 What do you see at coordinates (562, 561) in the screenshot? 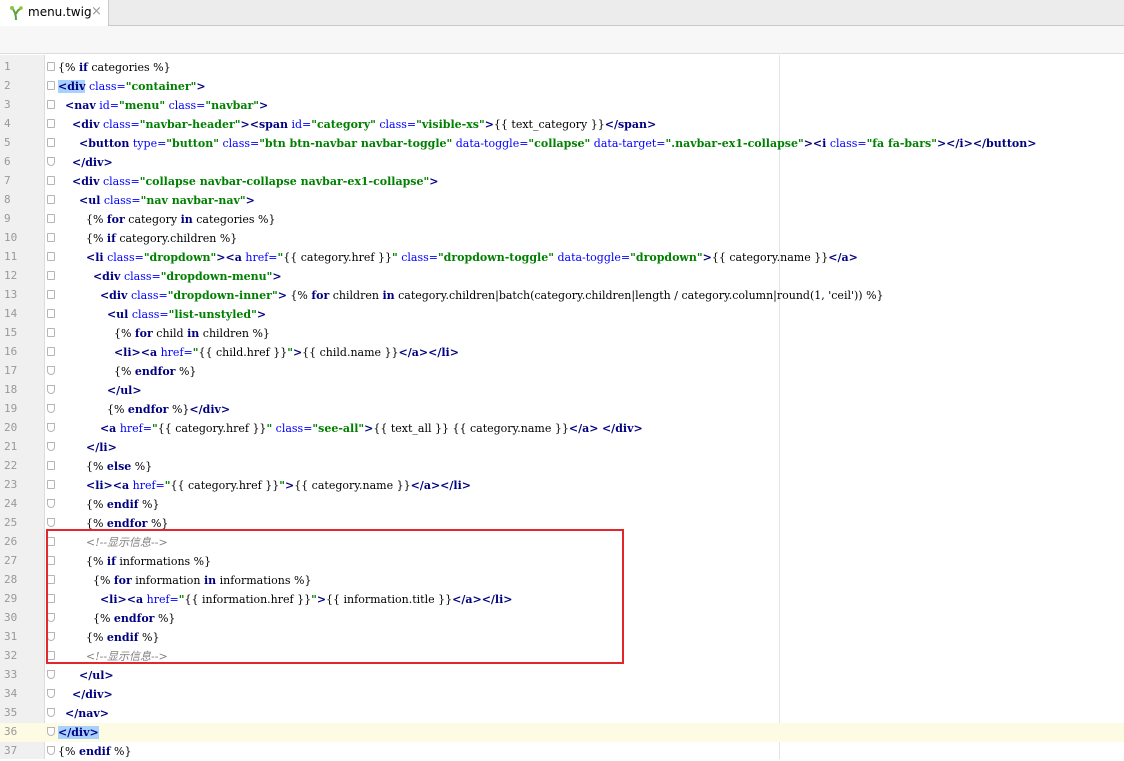
I see `code-line: 27 {% if informations %}` at bounding box center [562, 561].